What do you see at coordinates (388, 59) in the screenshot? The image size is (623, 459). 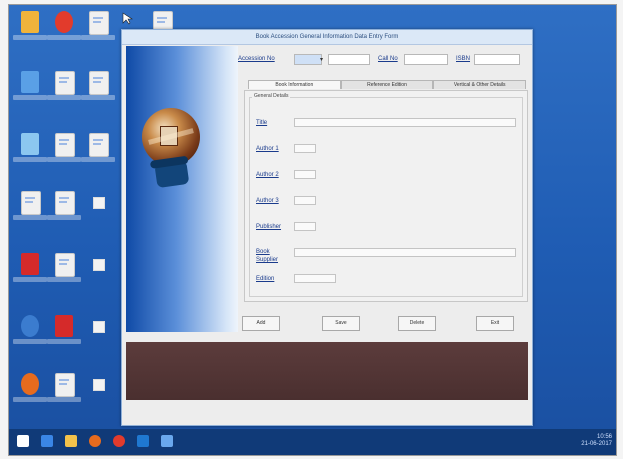 I see `call-no-label: Call No` at bounding box center [388, 59].